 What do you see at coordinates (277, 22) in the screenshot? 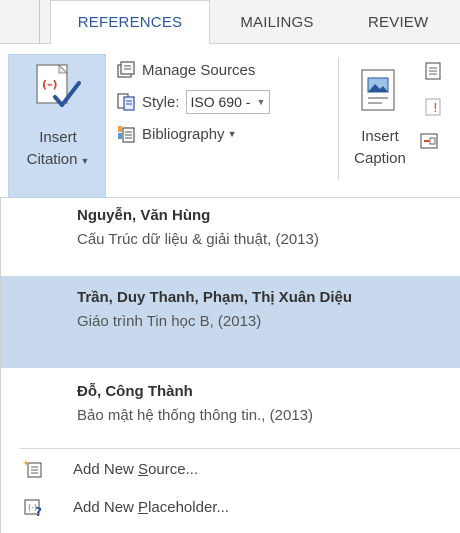
I see `tab-mailings: MAILINGS` at bounding box center [277, 22].